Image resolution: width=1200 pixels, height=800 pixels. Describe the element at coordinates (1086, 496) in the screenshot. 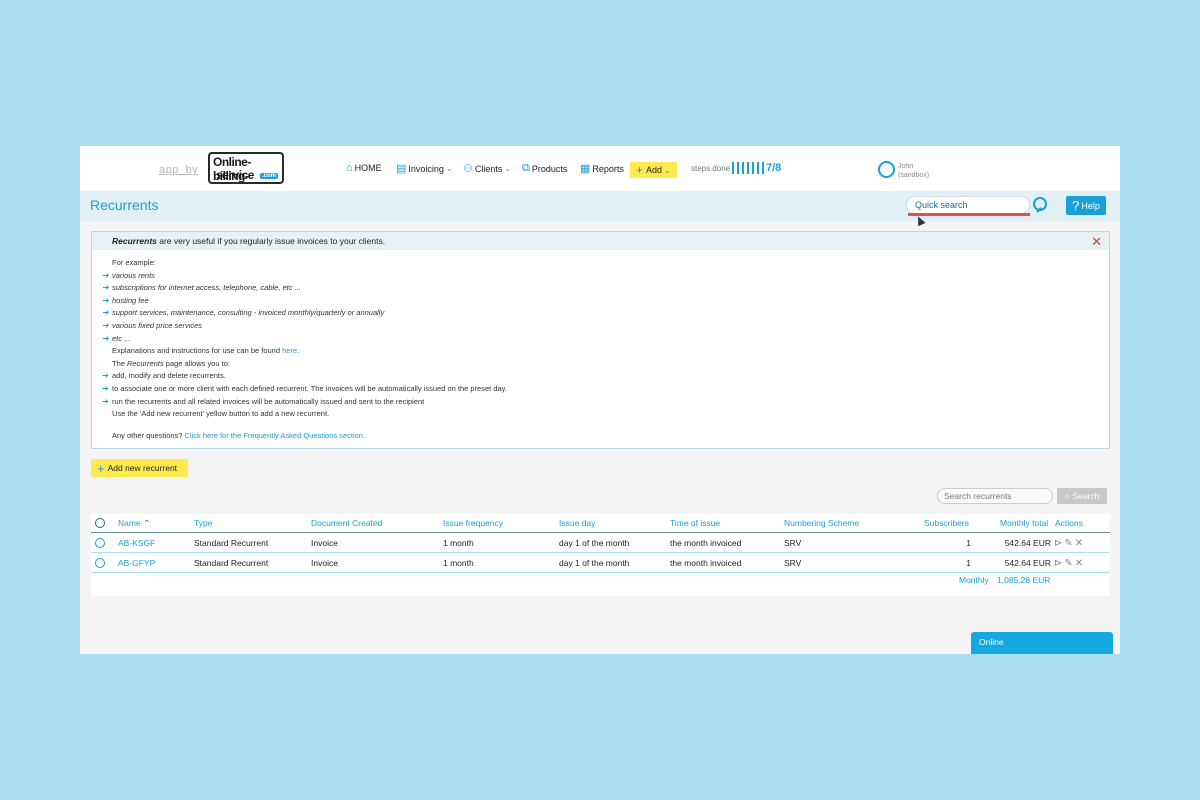

I see `search-button-label: Search` at that location.